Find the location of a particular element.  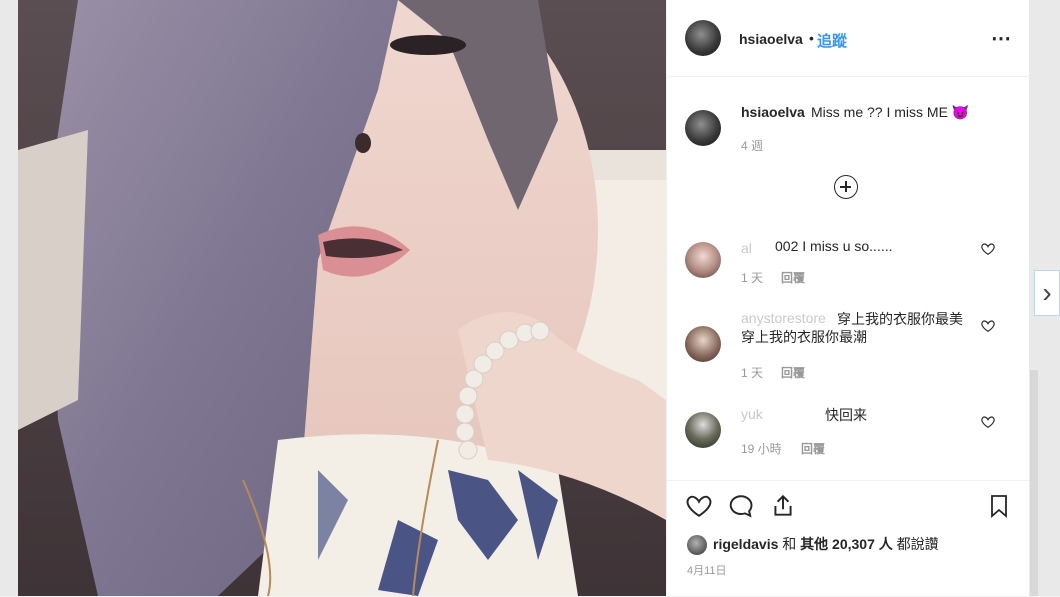

likes-summary: rigeldavis 和 其他 20,307 人 都說讚 is located at coordinates (813, 545).